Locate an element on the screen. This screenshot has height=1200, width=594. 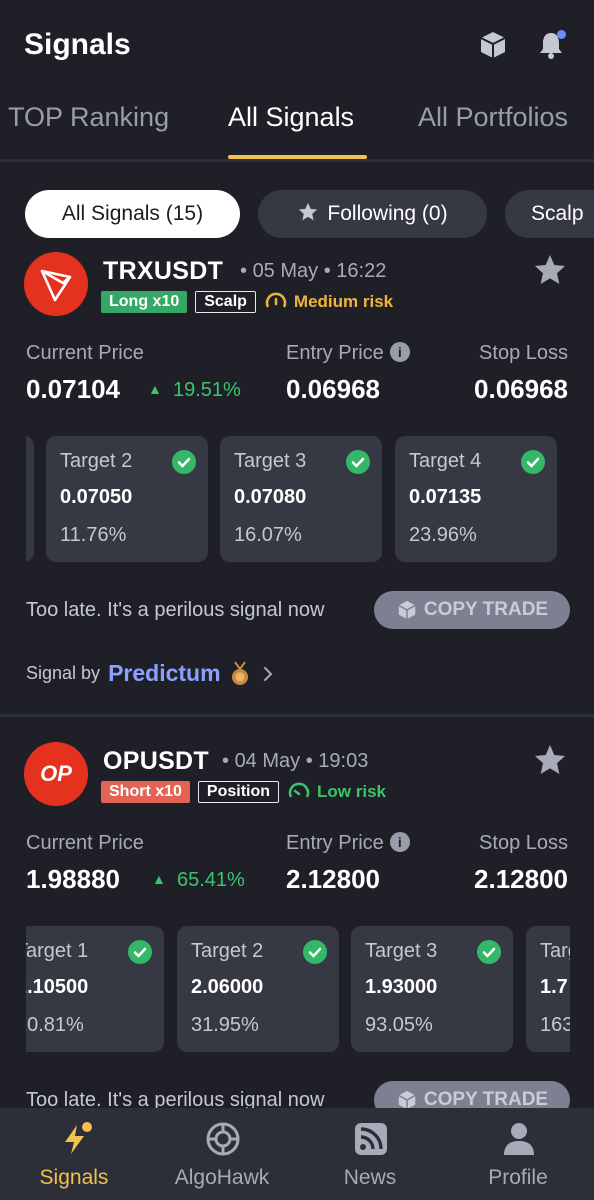
target-value: 1.93000 is located at coordinates (401, 987).